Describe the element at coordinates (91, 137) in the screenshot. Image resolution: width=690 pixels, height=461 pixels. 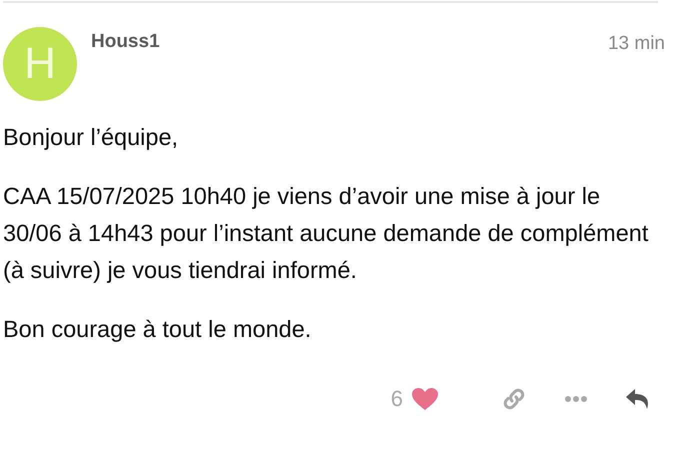
I see `post-paragraph: Bonjour l’équipe,` at that location.